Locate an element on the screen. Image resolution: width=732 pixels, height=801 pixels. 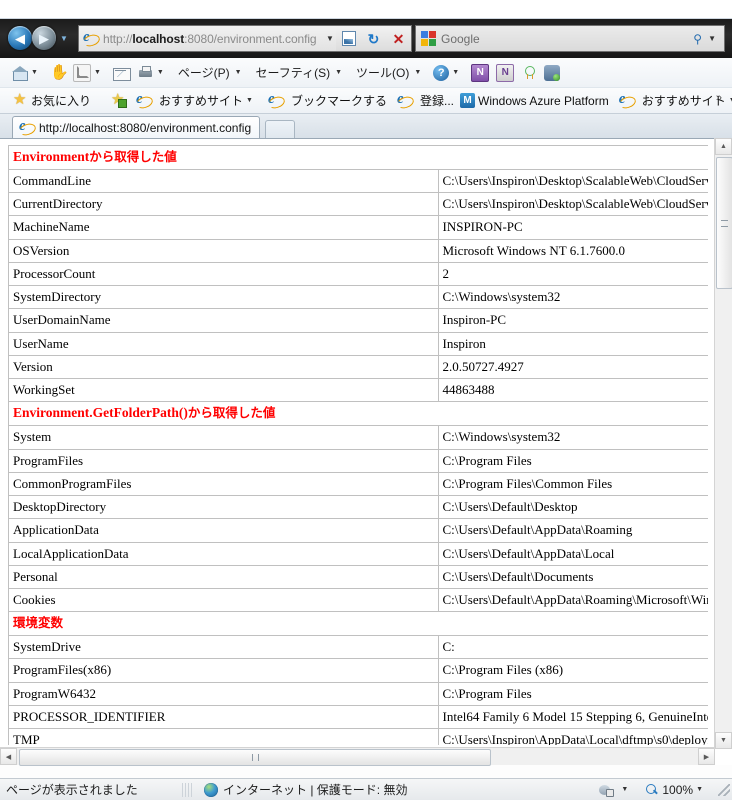
table-row: UserName Inspiron is located at coordinates (358, 343).